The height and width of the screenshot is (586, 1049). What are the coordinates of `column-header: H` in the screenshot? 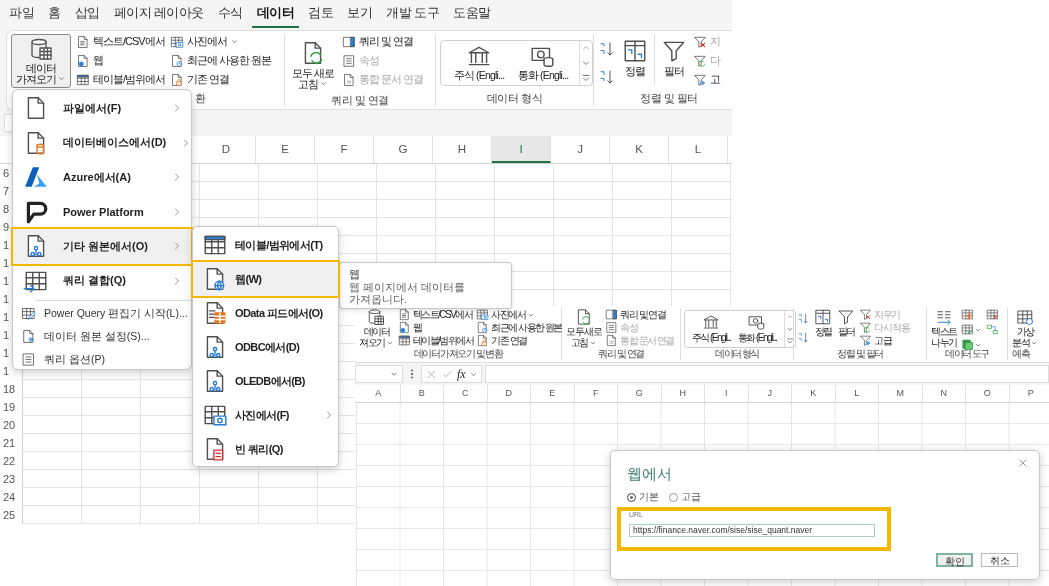 It's located at (683, 393).